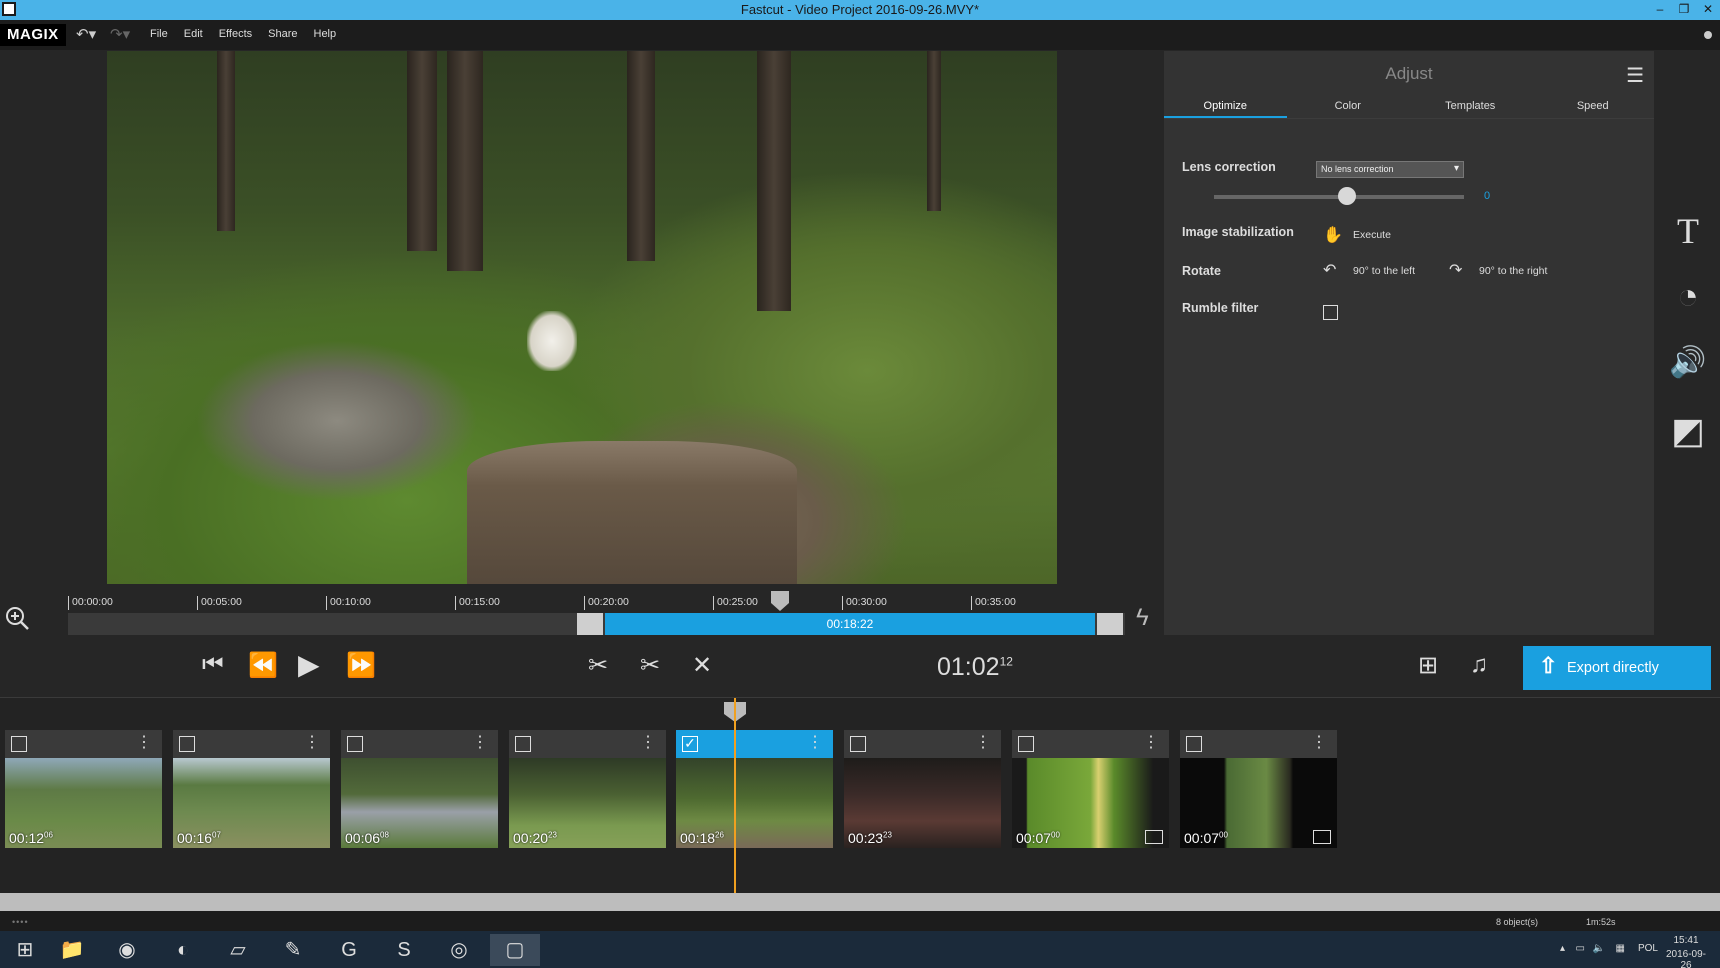 The height and width of the screenshot is (968, 1720). Describe the element at coordinates (1686, 958) in the screenshot. I see `clock-date: 2016-09-26` at that location.